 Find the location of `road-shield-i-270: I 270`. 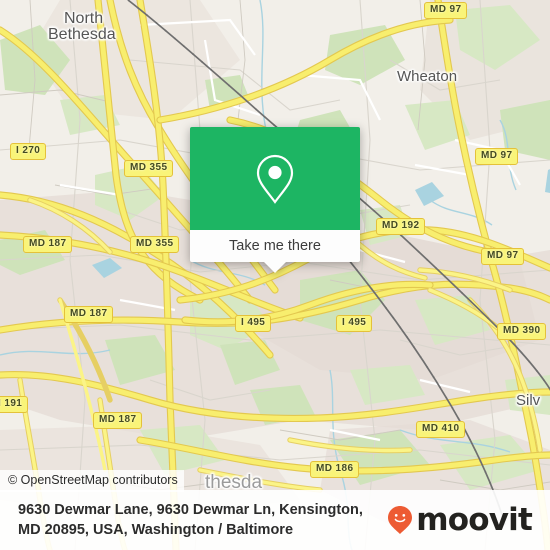

road-shield-i-270: I 270 is located at coordinates (28, 151).